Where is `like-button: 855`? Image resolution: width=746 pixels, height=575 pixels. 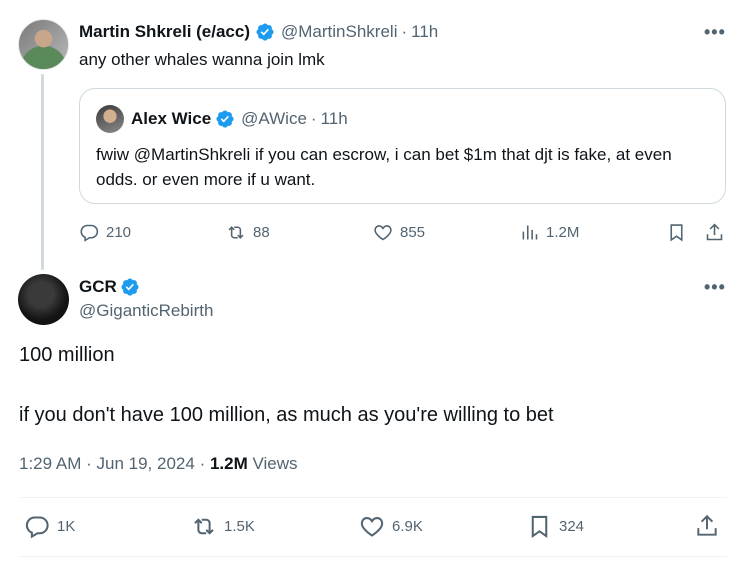 like-button: 855 is located at coordinates (398, 232).